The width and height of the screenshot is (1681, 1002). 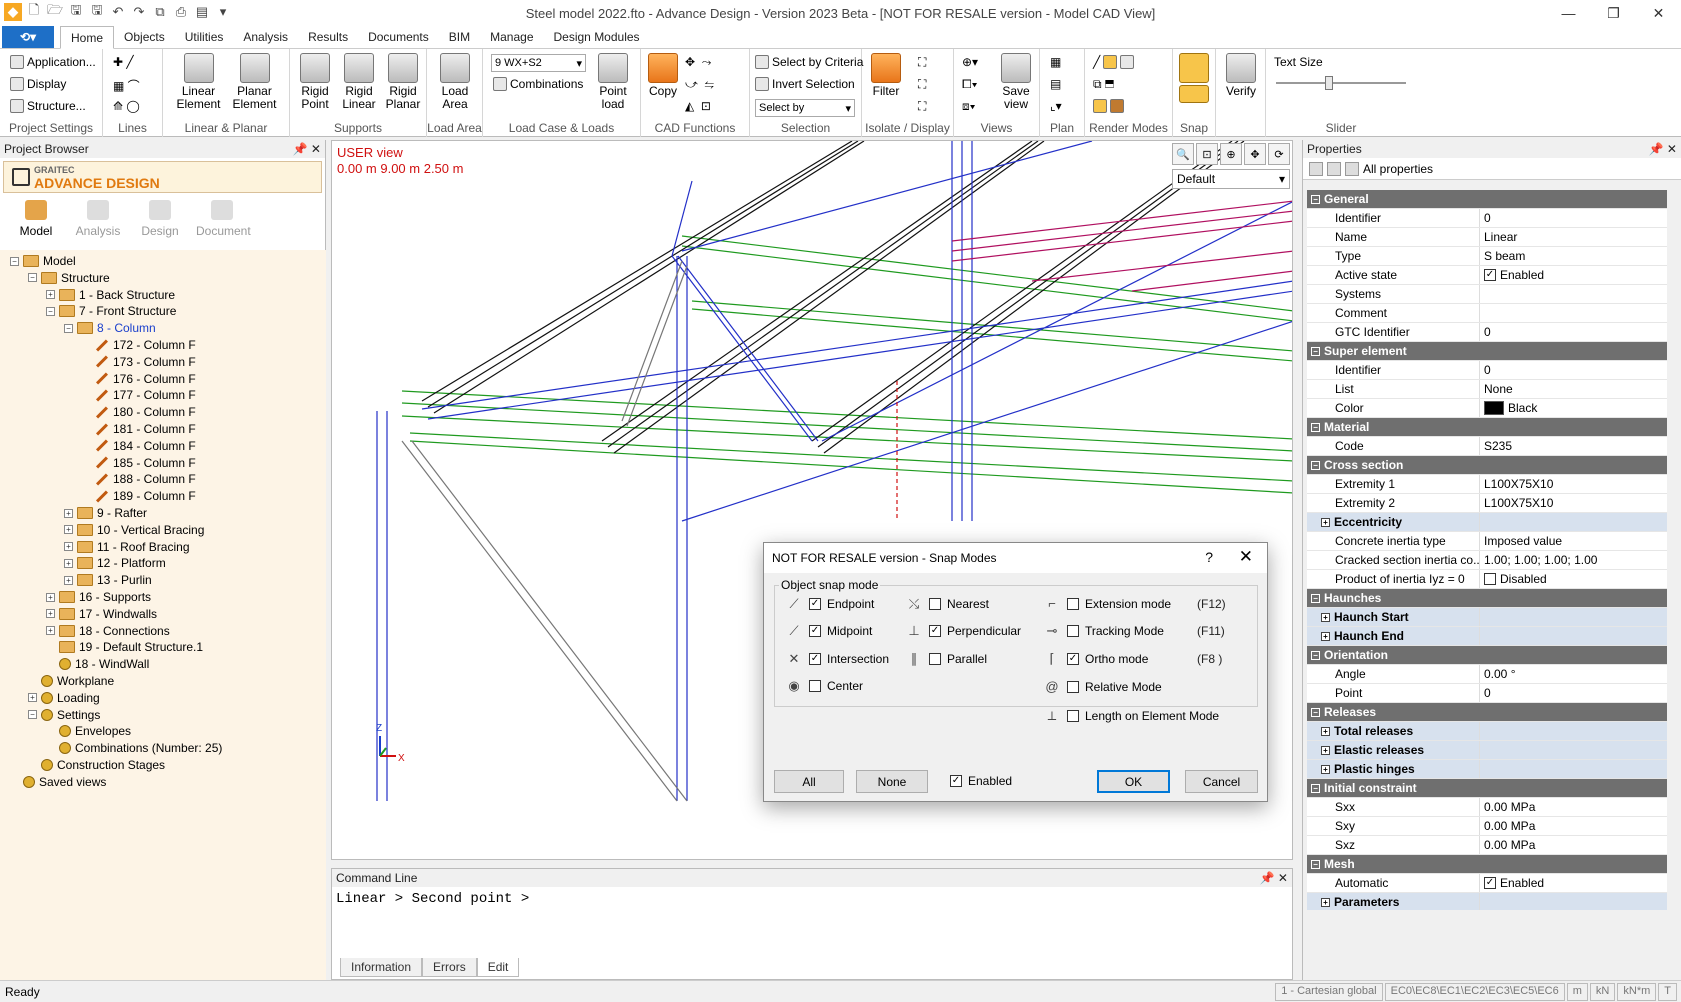 I want to click on dialog-close-button: ✕, so click(x=1246, y=557).